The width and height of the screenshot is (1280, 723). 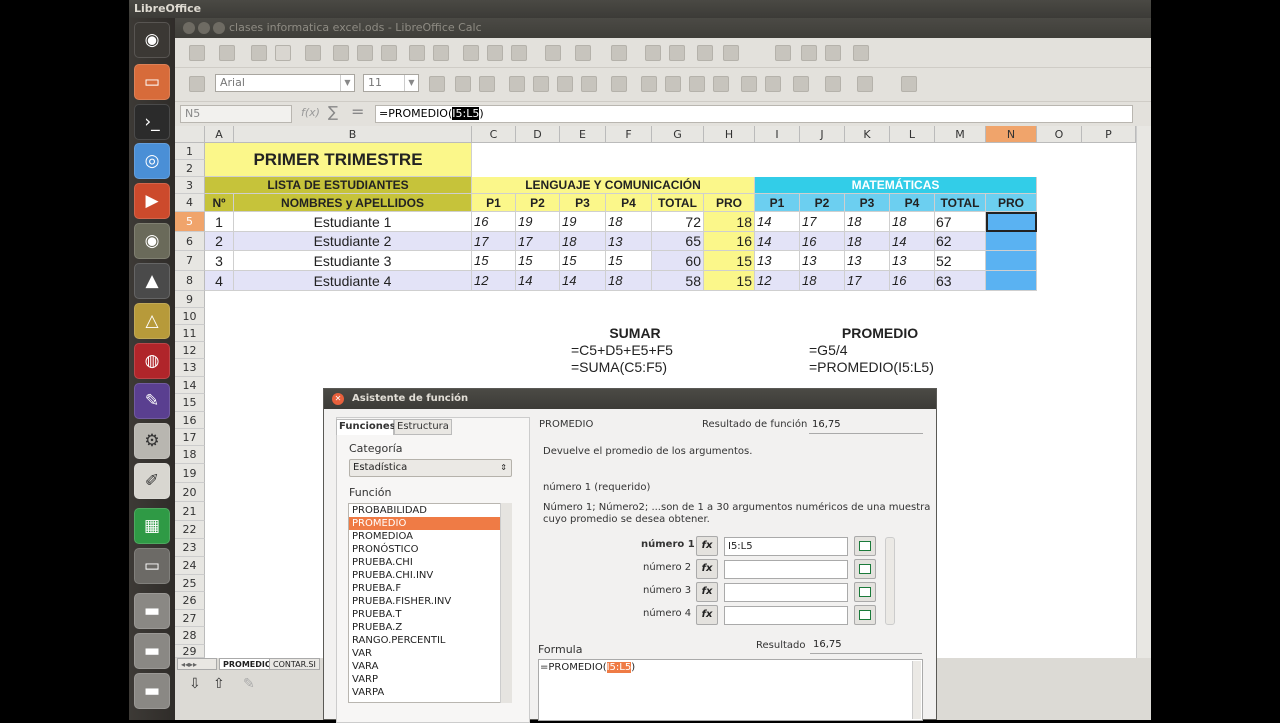 What do you see at coordinates (707, 569) in the screenshot?
I see `fx-button-2: fx` at bounding box center [707, 569].